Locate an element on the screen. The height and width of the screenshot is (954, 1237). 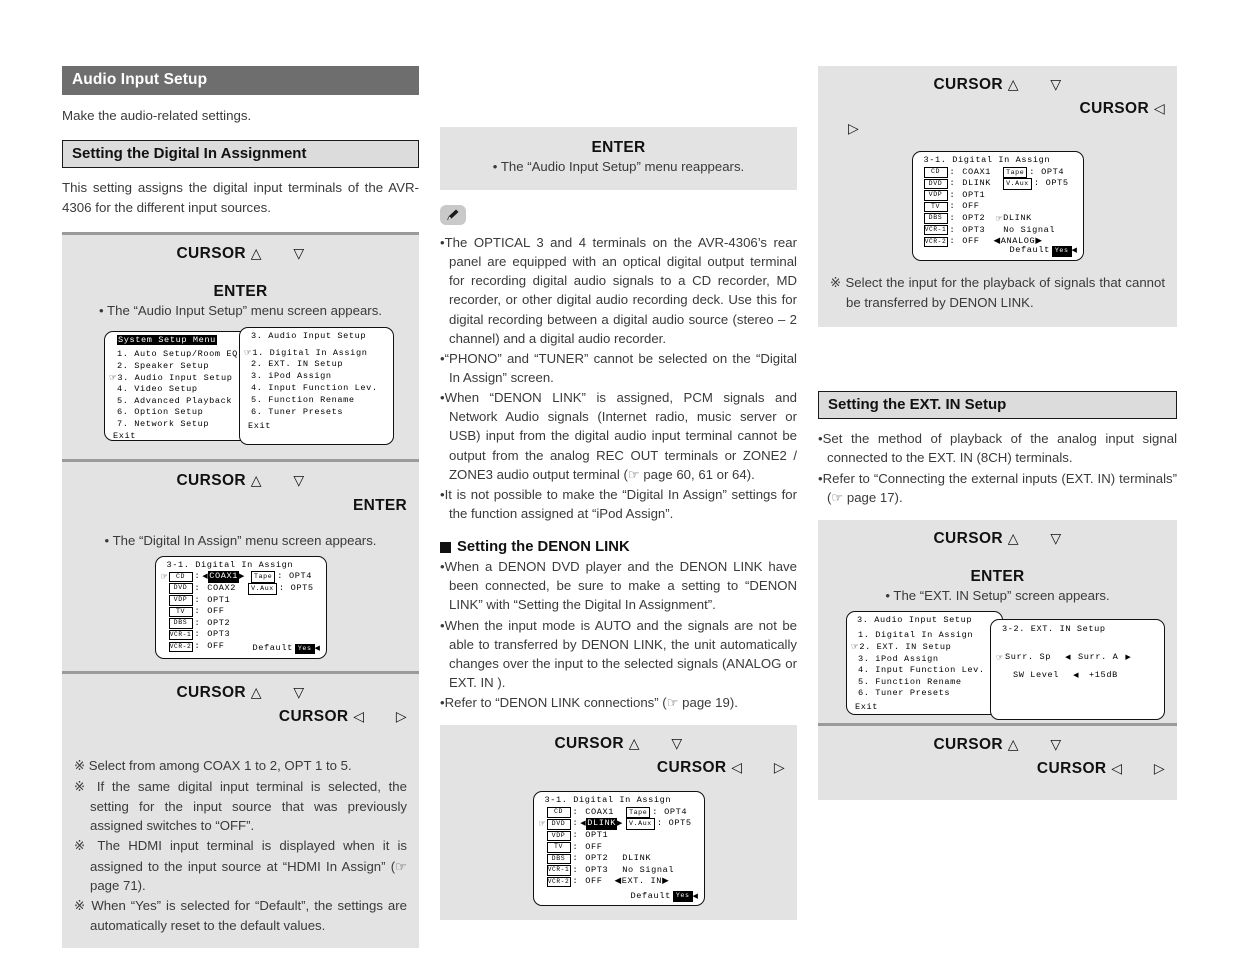
enter-label-4: ENTER is located at coordinates (997, 577).